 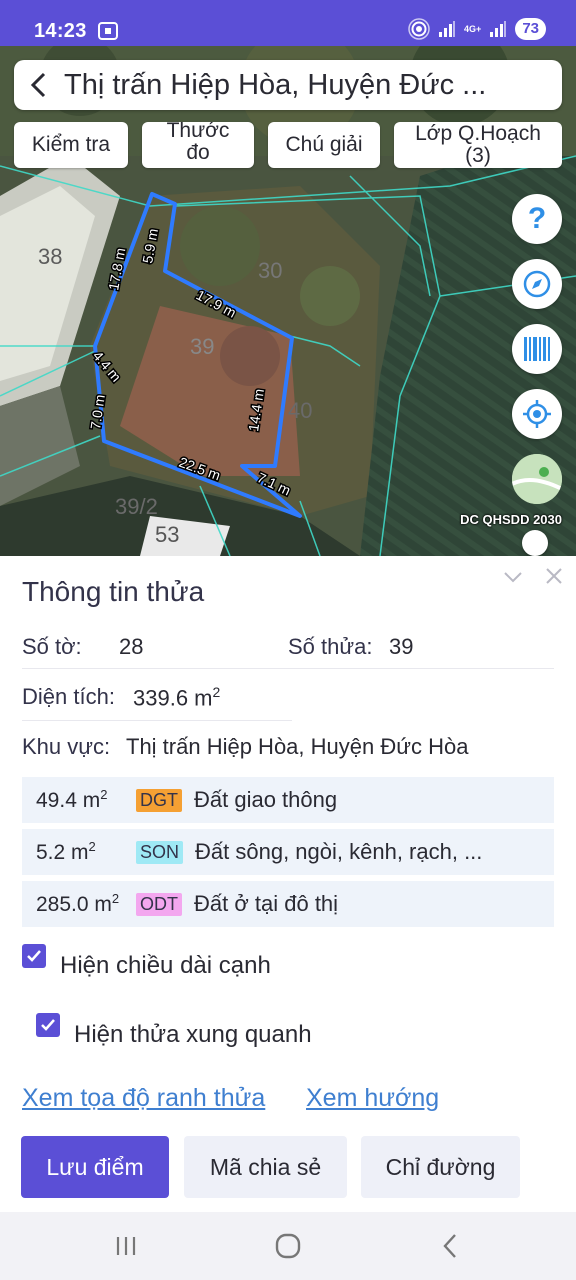 What do you see at coordinates (159, 904) in the screenshot?
I see `land-use-code: ODT` at bounding box center [159, 904].